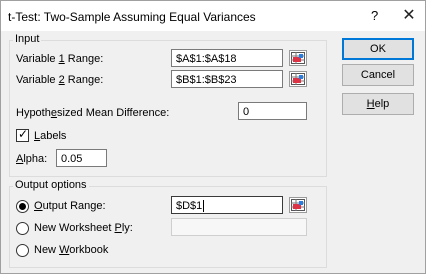 This screenshot has height=274, width=426. I want to click on labels-checkbox-label: Labels, so click(50, 136).